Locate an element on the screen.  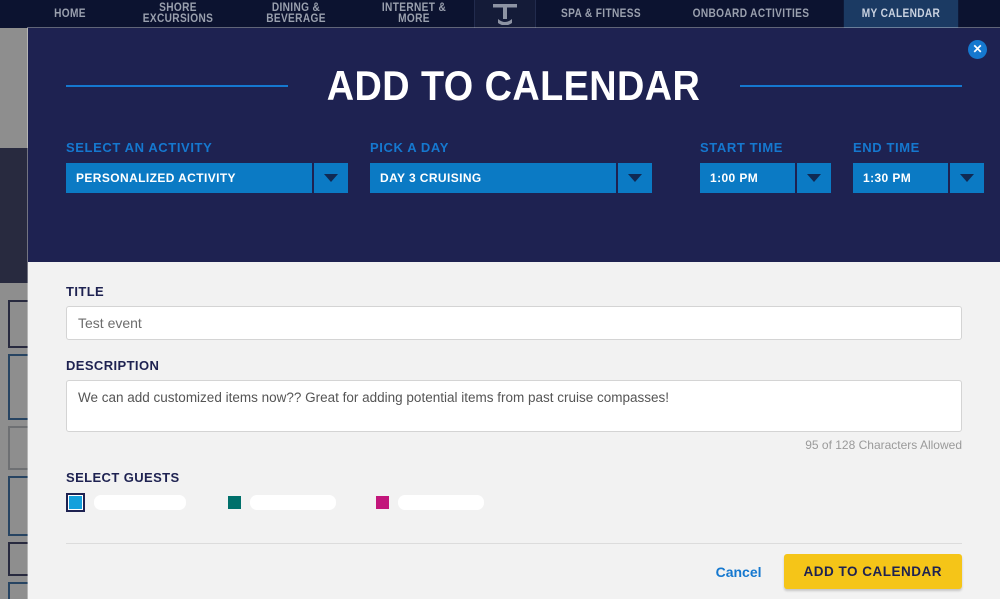
day-select-value: DAY 3 CRUISING is located at coordinates (493, 178).